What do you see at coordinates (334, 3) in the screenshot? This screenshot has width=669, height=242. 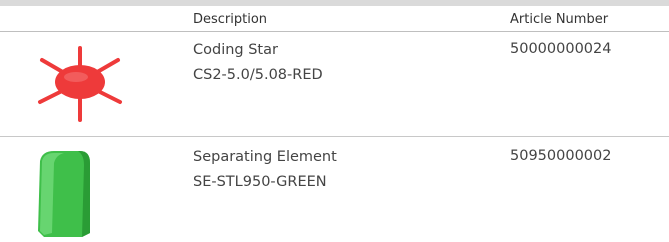 I see `top-rule` at bounding box center [334, 3].